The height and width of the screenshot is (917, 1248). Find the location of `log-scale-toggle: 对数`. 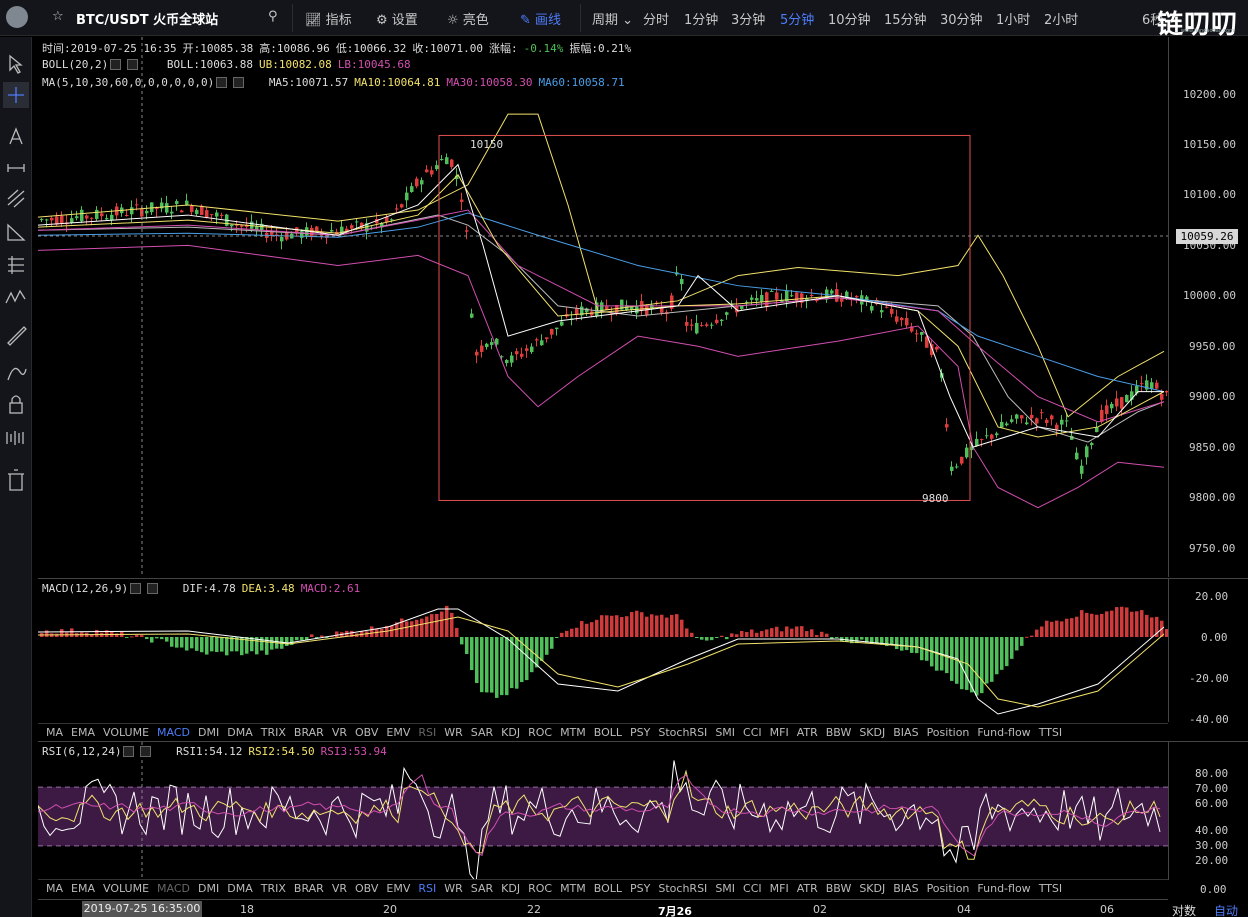

log-scale-toggle: 对数 is located at coordinates (1184, 909).